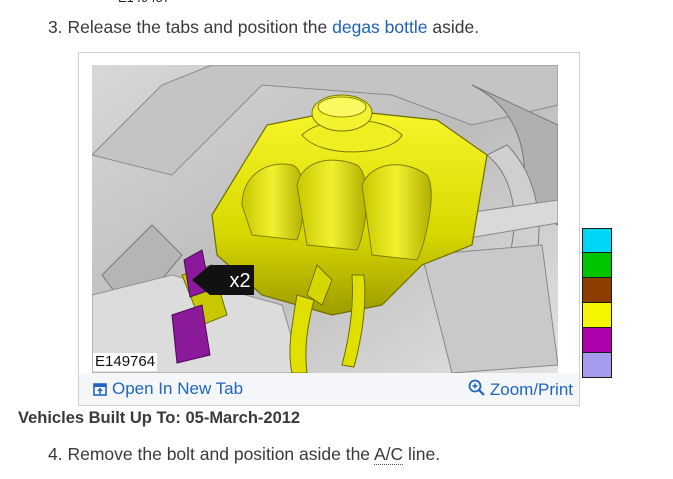 The width and height of the screenshot is (673, 479). What do you see at coordinates (125, 362) in the screenshot?
I see `figure-id-label: E149764` at bounding box center [125, 362].